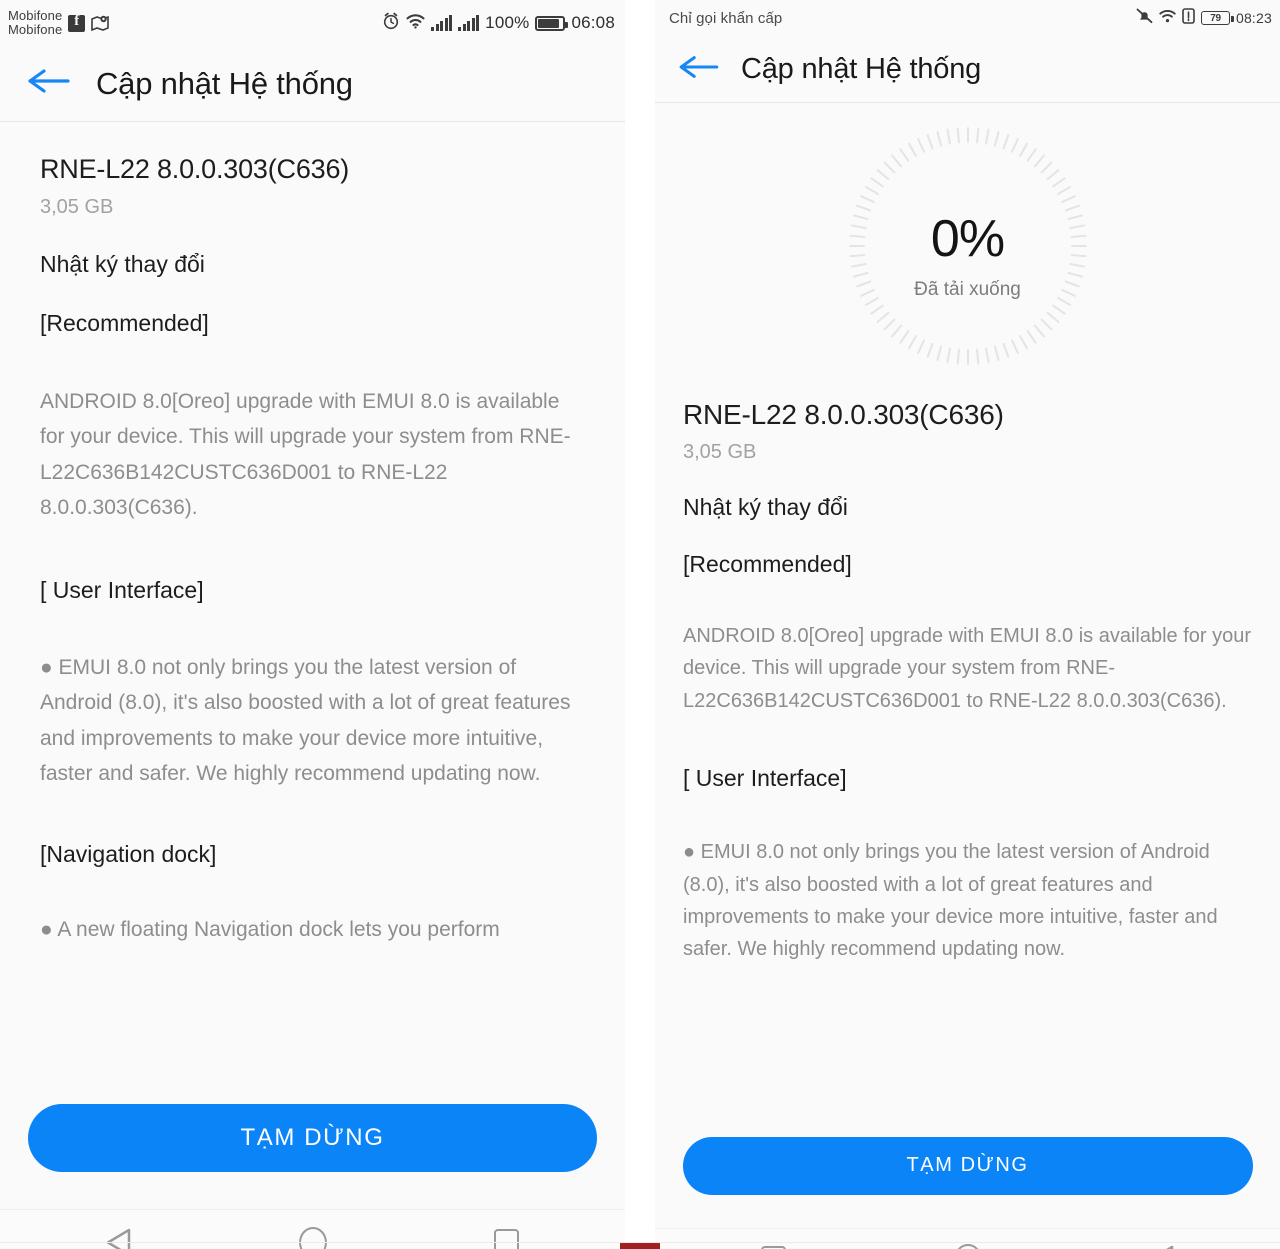 The width and height of the screenshot is (1280, 1249). I want to click on right-app-bar: Cập nhật Hệ thống, so click(967, 69).